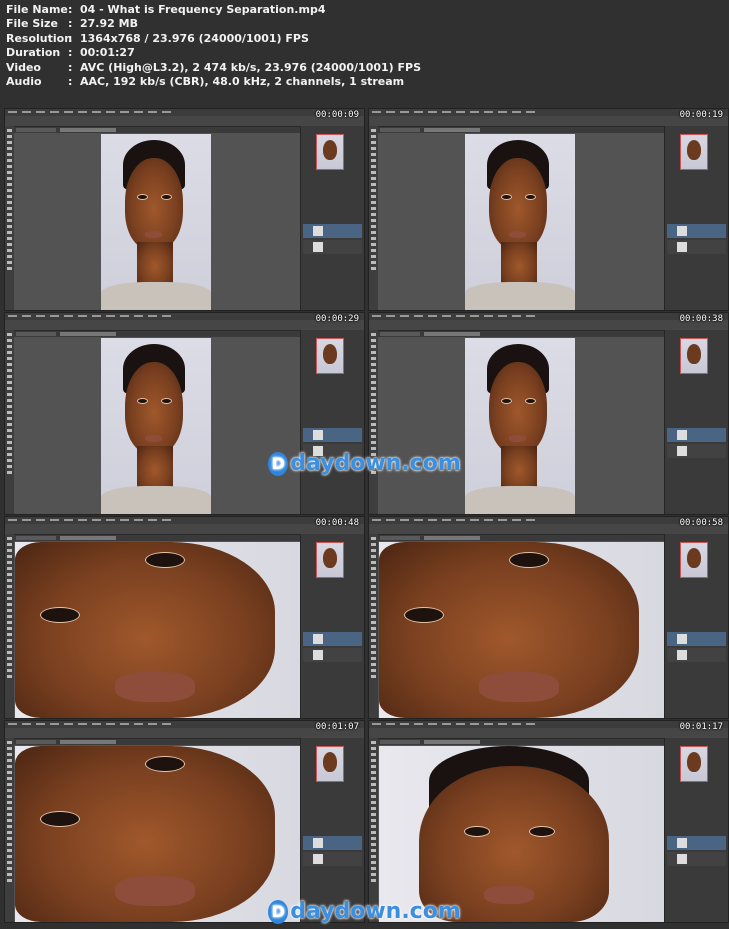 The width and height of the screenshot is (729, 929). I want to click on video-frame-thumbnail: 00:00:09, so click(184, 209).